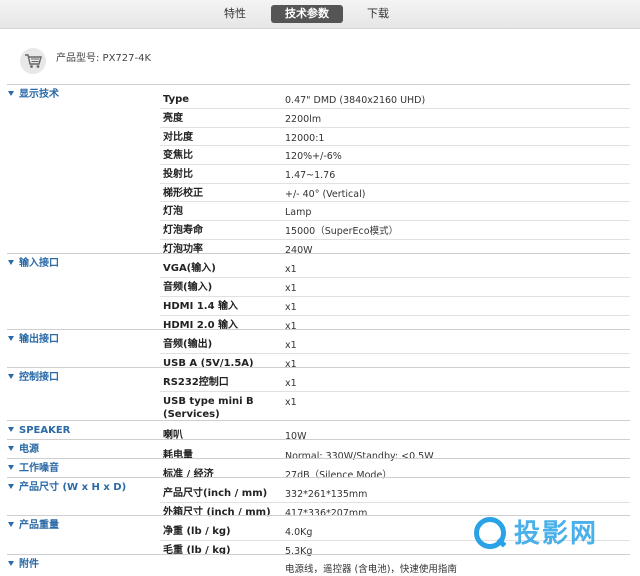 Image resolution: width=640 pixels, height=576 pixels. Describe the element at coordinates (176, 99) in the screenshot. I see `spec-key-text: Type` at that location.